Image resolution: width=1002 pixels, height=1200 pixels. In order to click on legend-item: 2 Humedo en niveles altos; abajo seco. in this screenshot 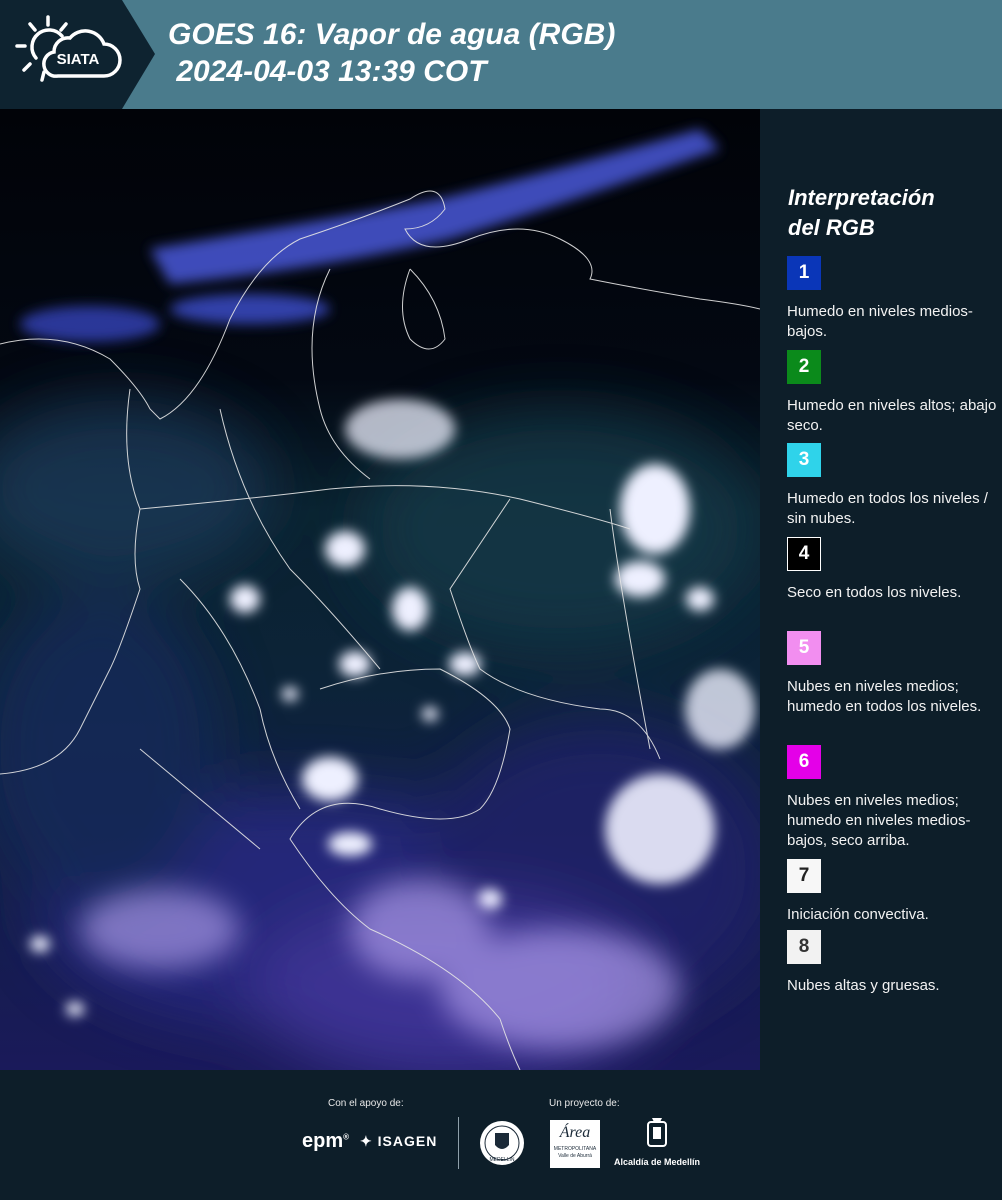, I will do `click(892, 393)`.